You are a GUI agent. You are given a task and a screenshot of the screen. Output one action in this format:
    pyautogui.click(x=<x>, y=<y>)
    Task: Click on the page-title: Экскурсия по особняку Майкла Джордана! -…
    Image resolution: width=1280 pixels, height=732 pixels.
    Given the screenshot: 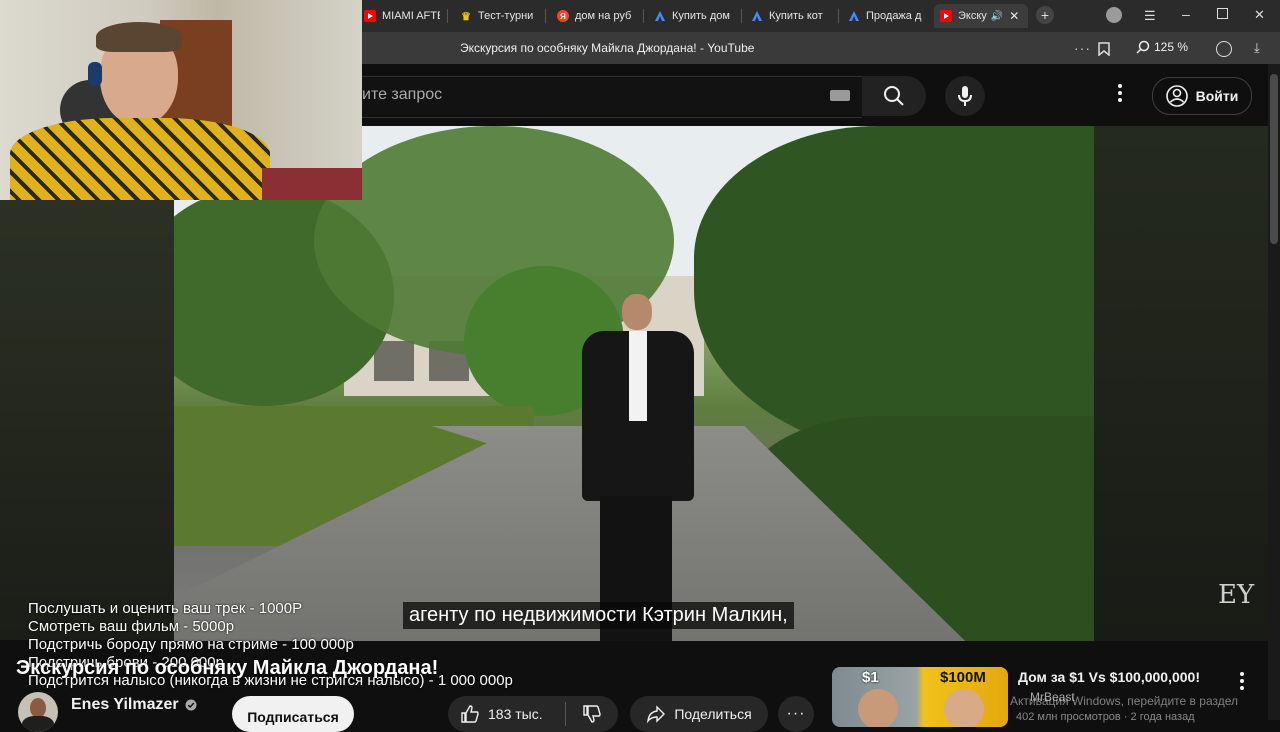 What is the action you would take?
    pyautogui.click(x=607, y=48)
    